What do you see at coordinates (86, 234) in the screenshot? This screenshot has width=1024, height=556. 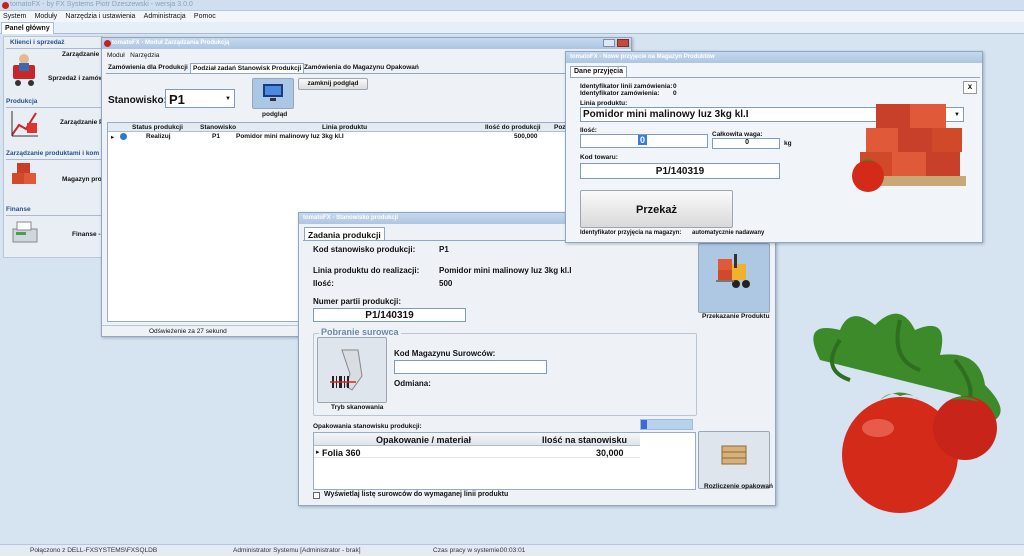 I see `sidebar-item-finance: Finanse -` at bounding box center [86, 234].